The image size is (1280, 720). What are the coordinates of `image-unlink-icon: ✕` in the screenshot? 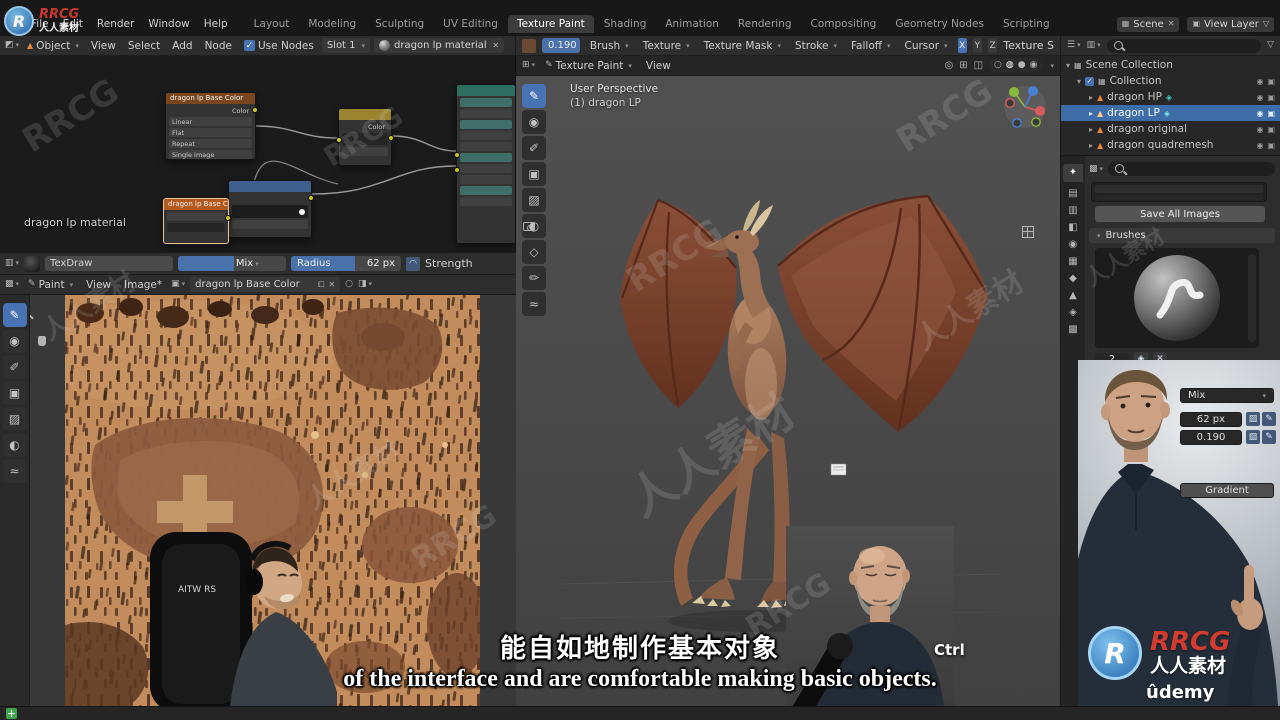 It's located at (331, 284).